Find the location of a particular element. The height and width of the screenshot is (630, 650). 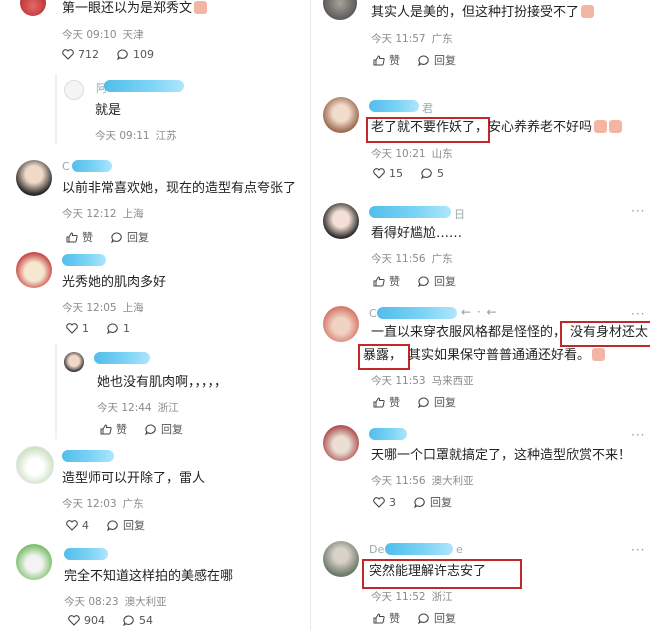

forward-arrows-icon: ← · ← is located at coordinates (479, 312).